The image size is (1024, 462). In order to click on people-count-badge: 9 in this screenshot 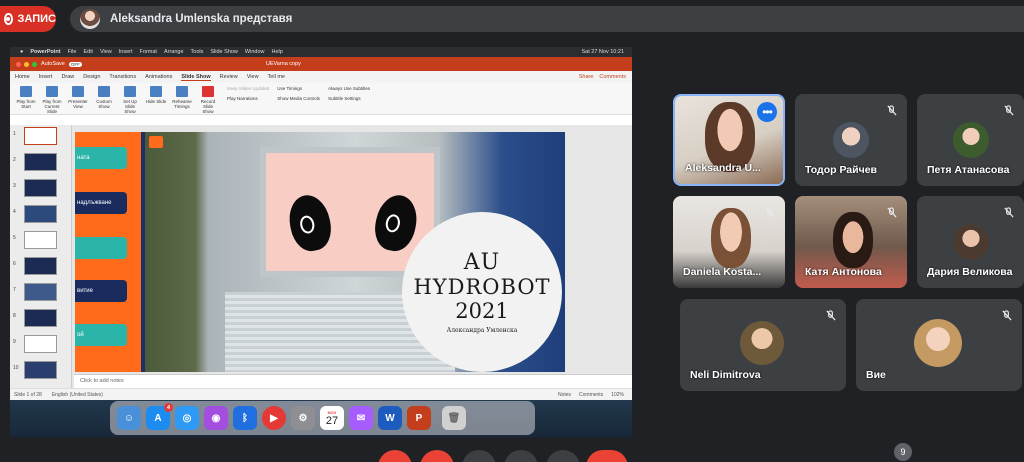, I will do `click(903, 452)`.